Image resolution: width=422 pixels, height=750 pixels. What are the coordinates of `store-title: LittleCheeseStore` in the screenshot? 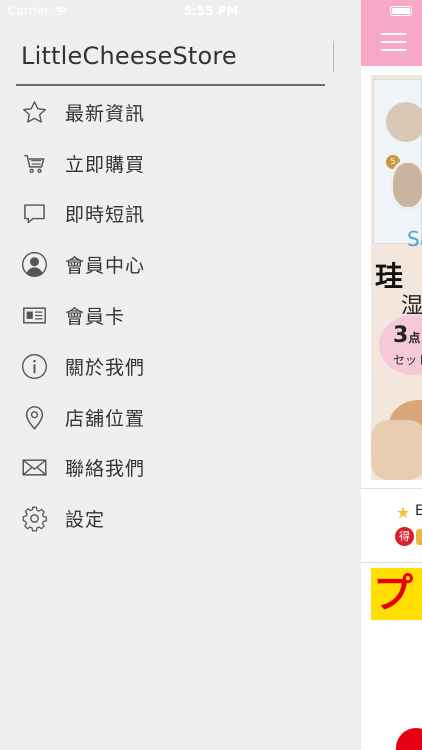 It's located at (129, 56).